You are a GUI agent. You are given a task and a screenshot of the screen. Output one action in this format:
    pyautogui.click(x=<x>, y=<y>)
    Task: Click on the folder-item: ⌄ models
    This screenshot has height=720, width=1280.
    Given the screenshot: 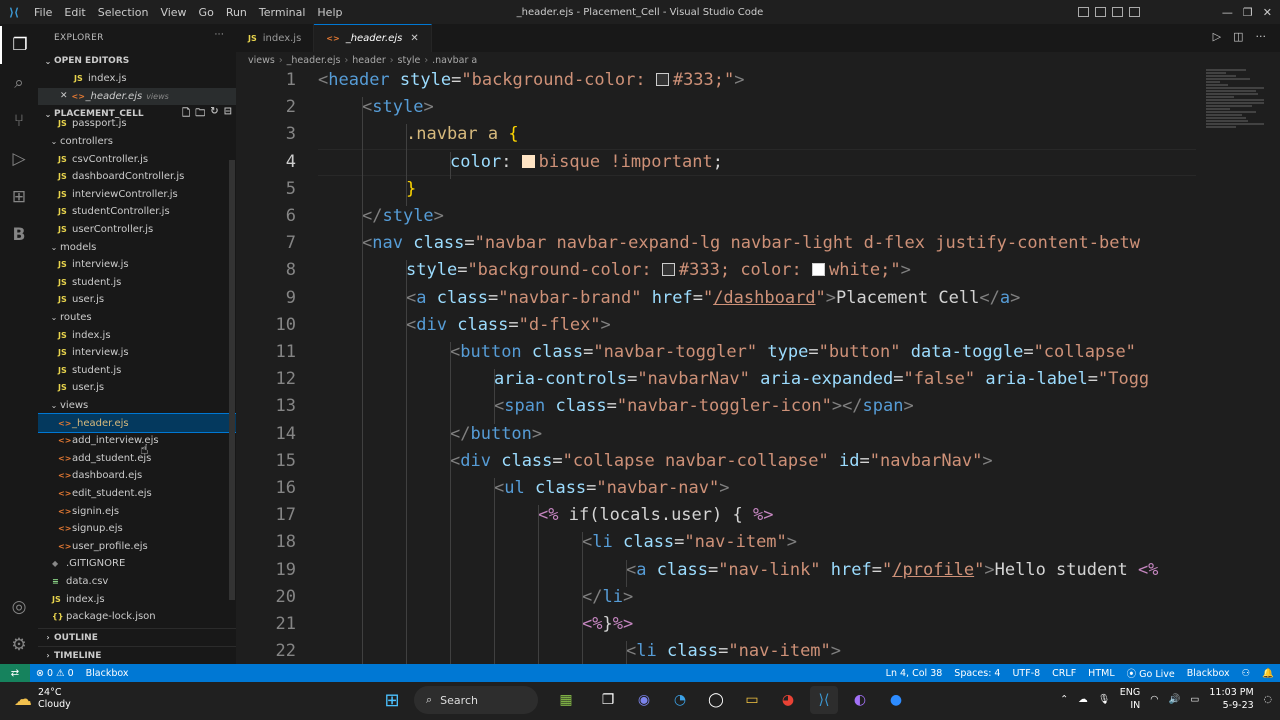 What is the action you would take?
    pyautogui.click(x=137, y=247)
    